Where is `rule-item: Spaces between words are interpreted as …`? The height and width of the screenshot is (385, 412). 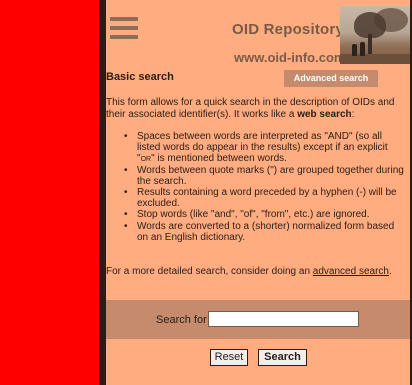
rule-item: Spaces between words are interpreted as … is located at coordinates (266, 148).